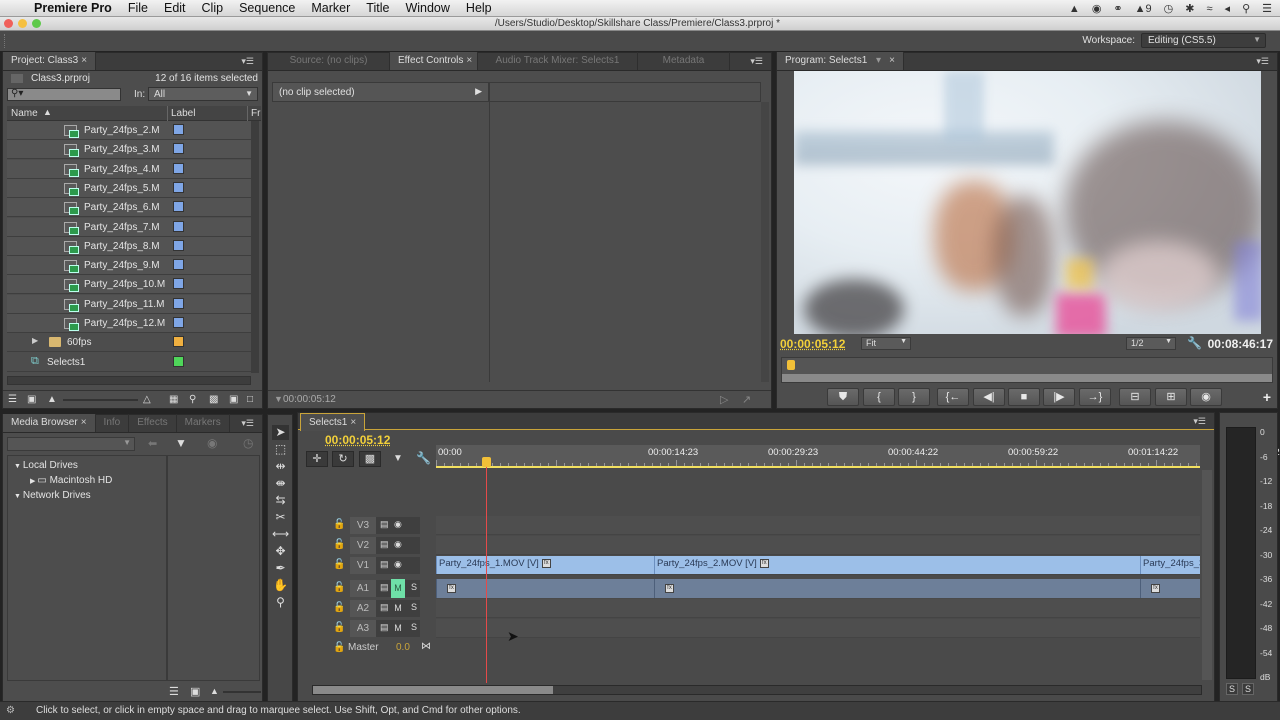  Describe the element at coordinates (757, 690) in the screenshot. I see `horizontal-scrollbar` at that location.